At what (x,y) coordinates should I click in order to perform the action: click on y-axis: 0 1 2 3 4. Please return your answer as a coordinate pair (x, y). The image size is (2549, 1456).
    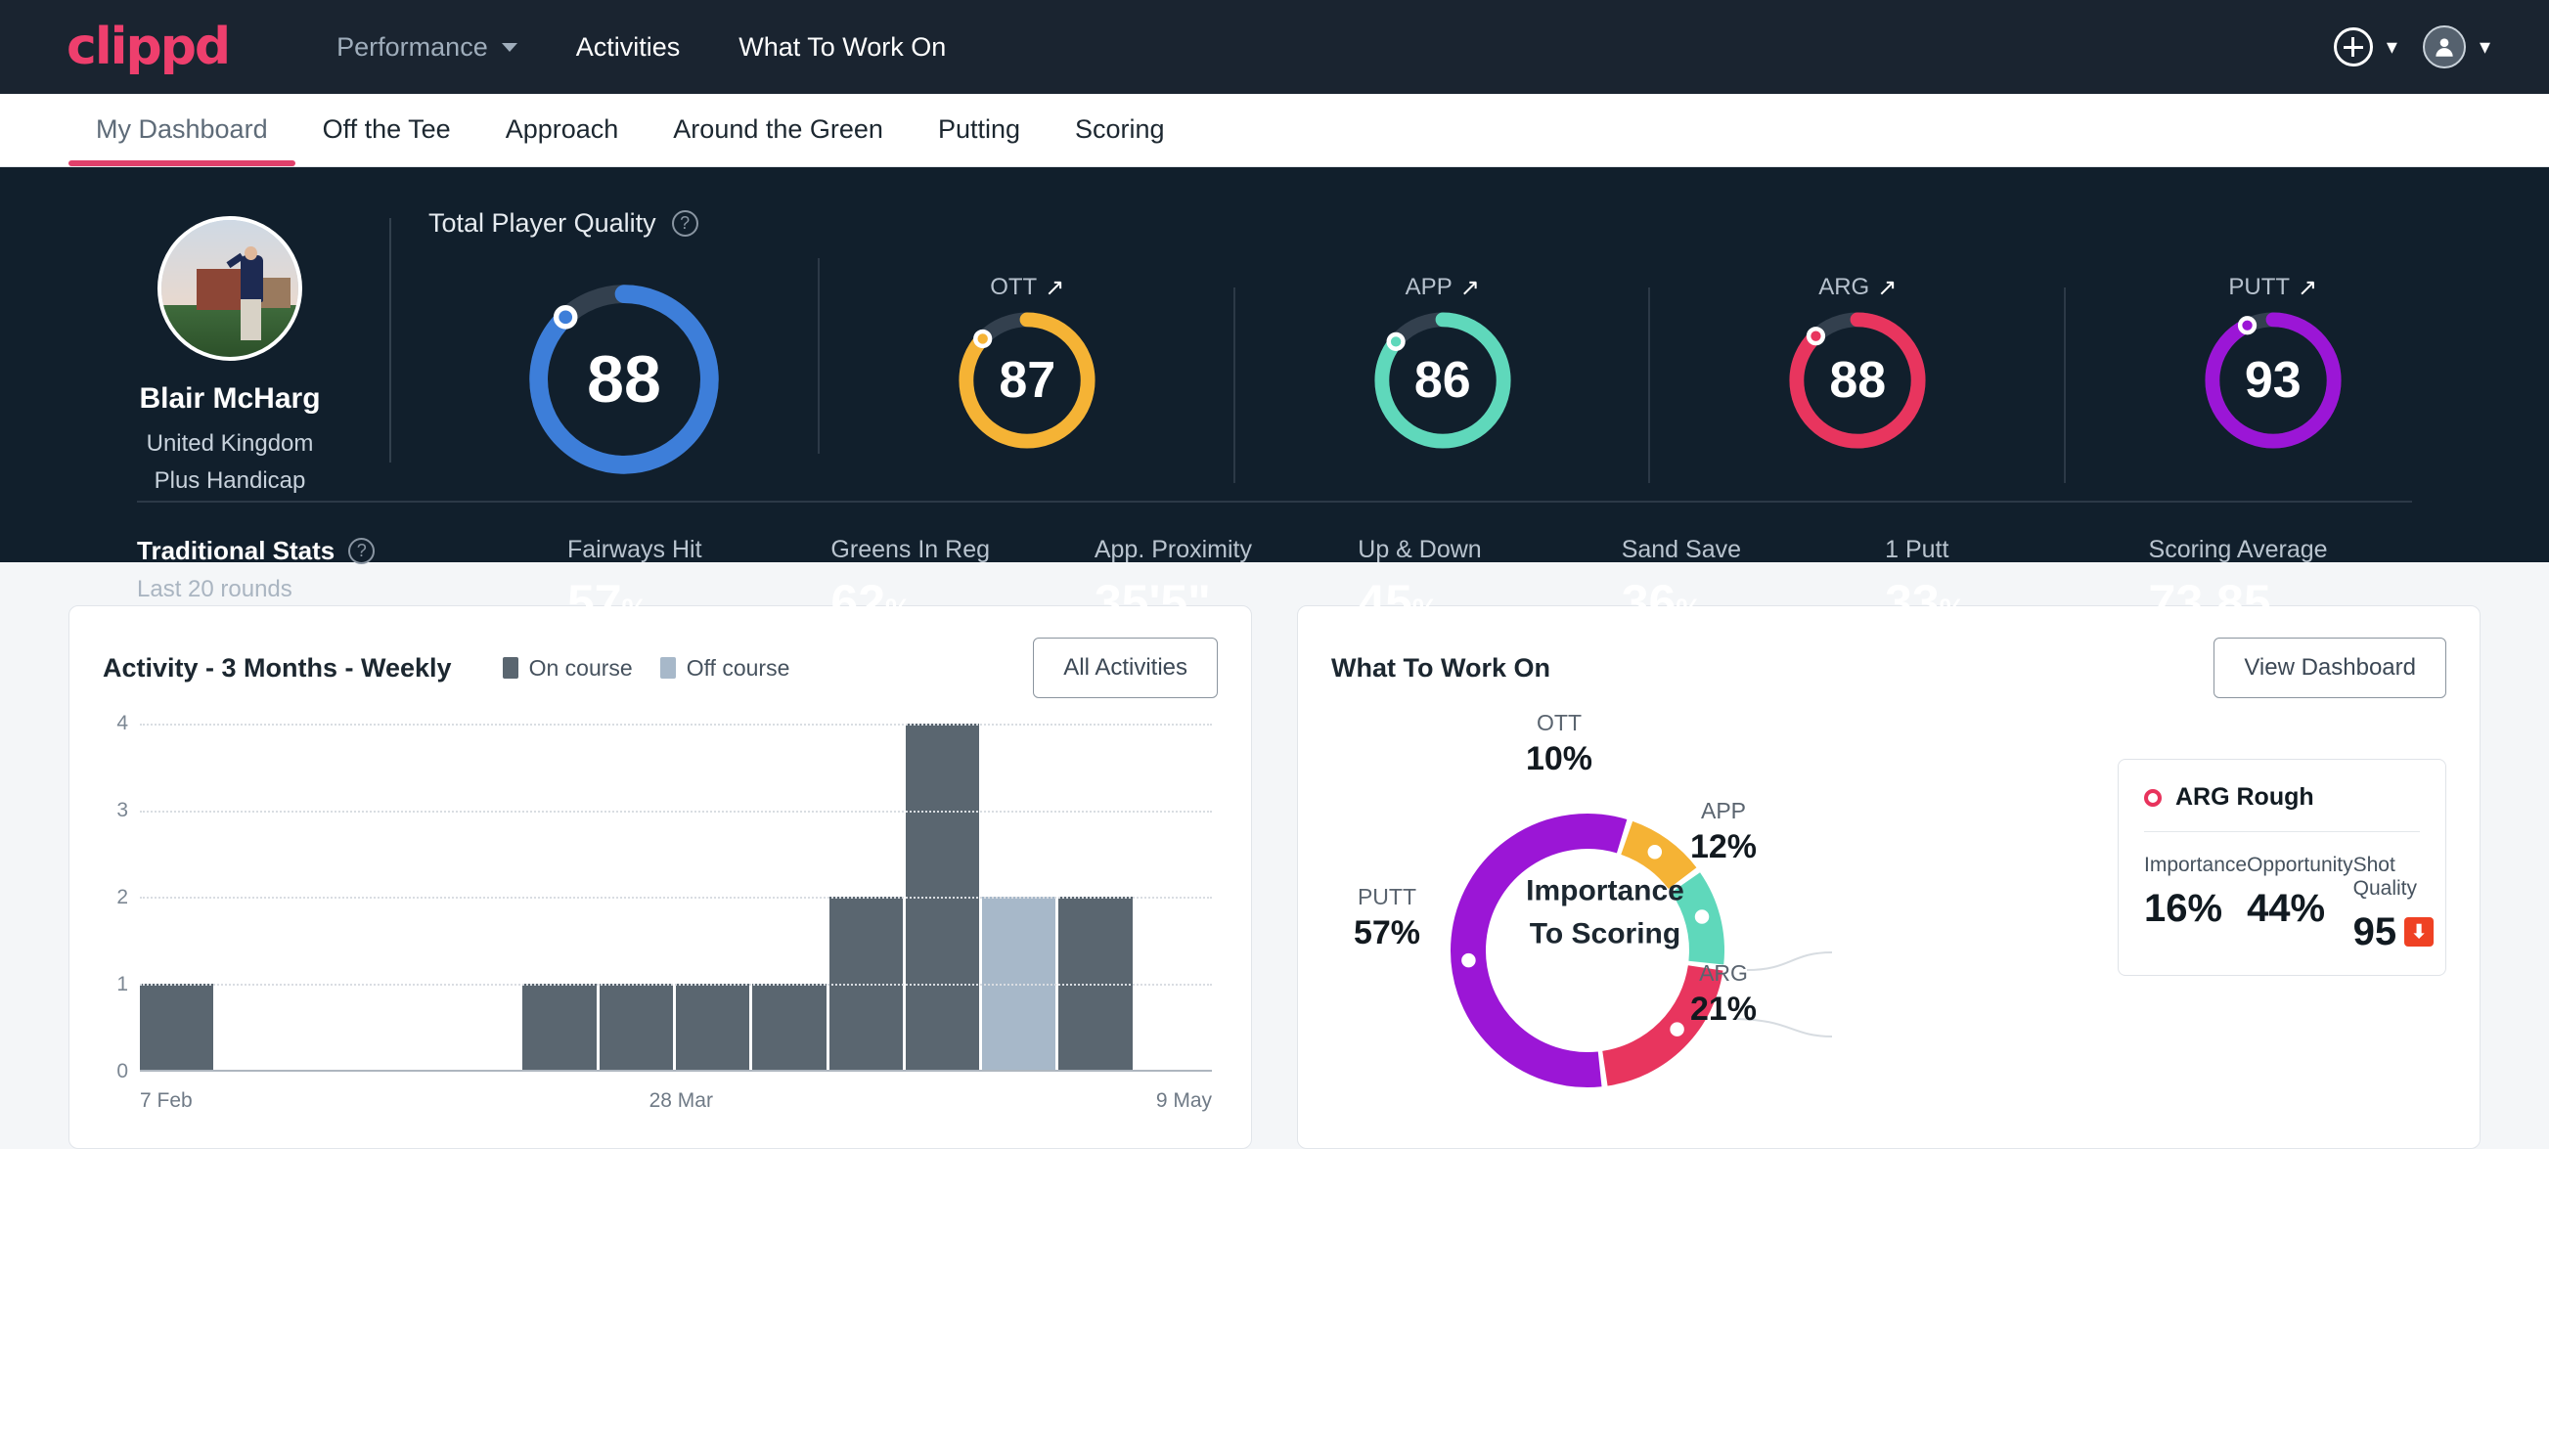
    Looking at the image, I should click on (120, 897).